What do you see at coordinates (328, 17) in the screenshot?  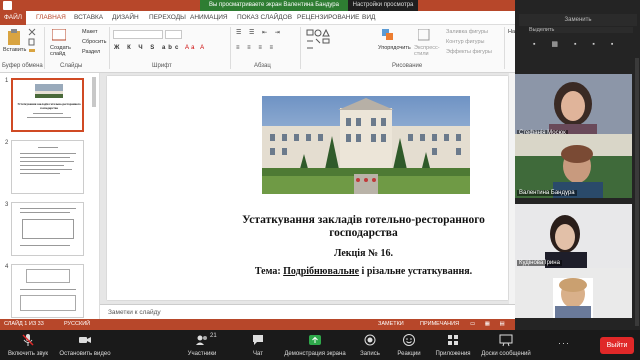 I see `tab-review: РЕЦЕНЗИРОВАНИЕ` at bounding box center [328, 17].